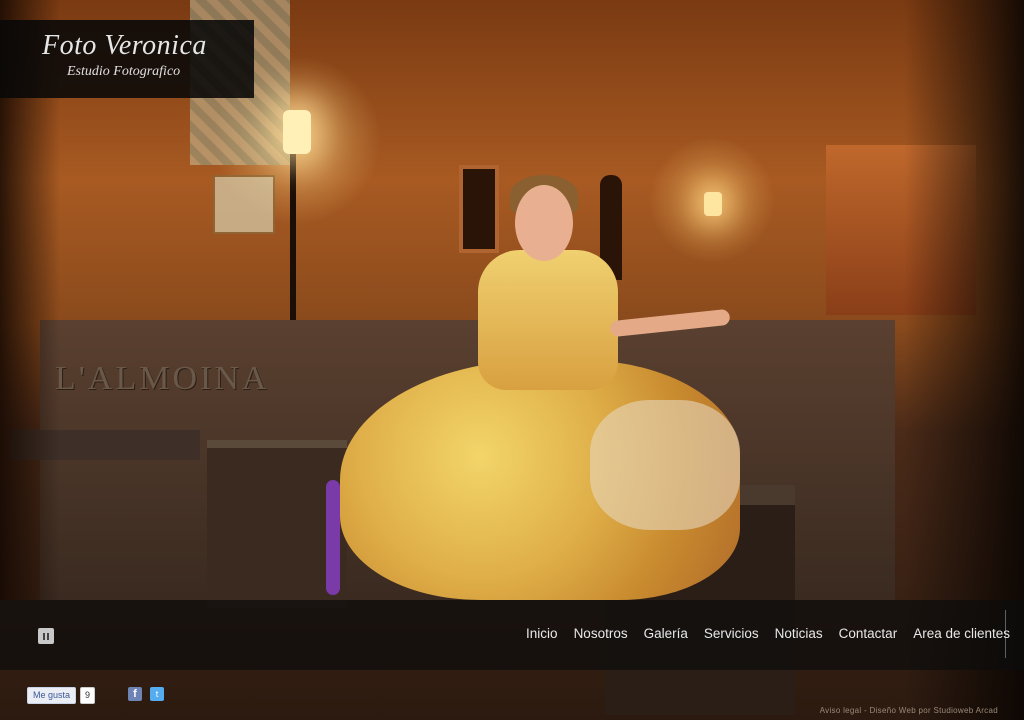 This screenshot has width=1024, height=720. I want to click on logo-subtitle: Estudio Fotografico, so click(124, 71).